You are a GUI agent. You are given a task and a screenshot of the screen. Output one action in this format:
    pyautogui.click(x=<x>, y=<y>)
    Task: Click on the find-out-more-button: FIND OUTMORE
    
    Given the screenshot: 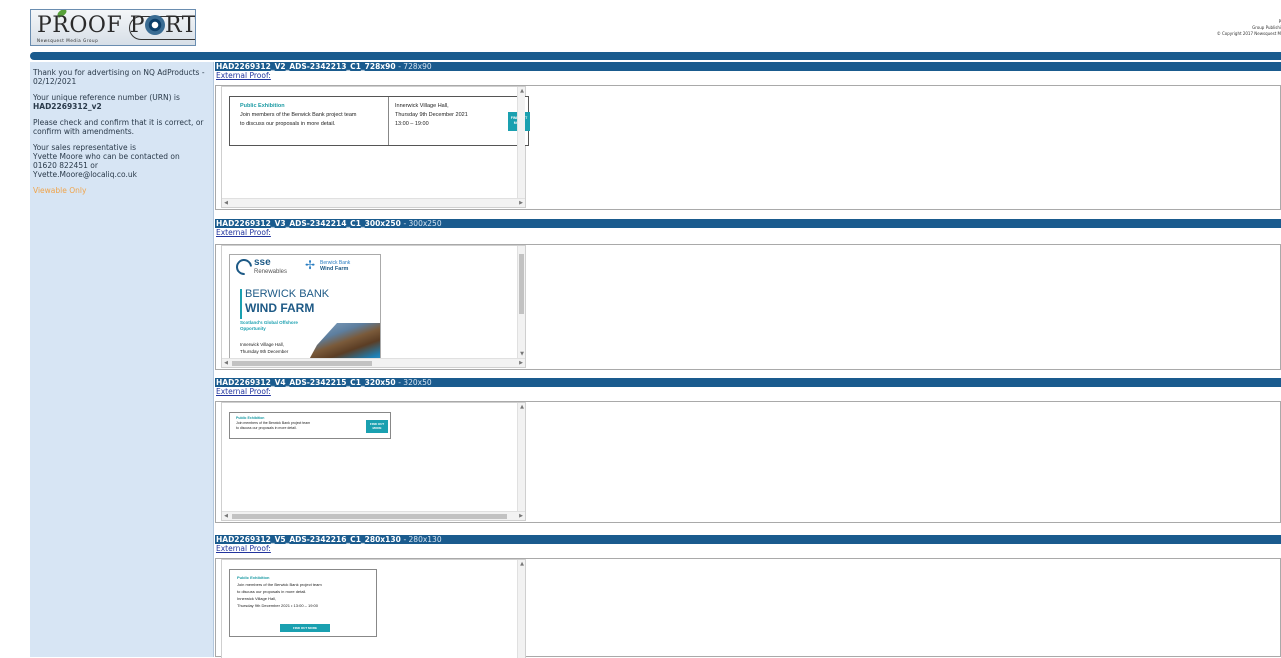 What is the action you would take?
    pyautogui.click(x=377, y=426)
    